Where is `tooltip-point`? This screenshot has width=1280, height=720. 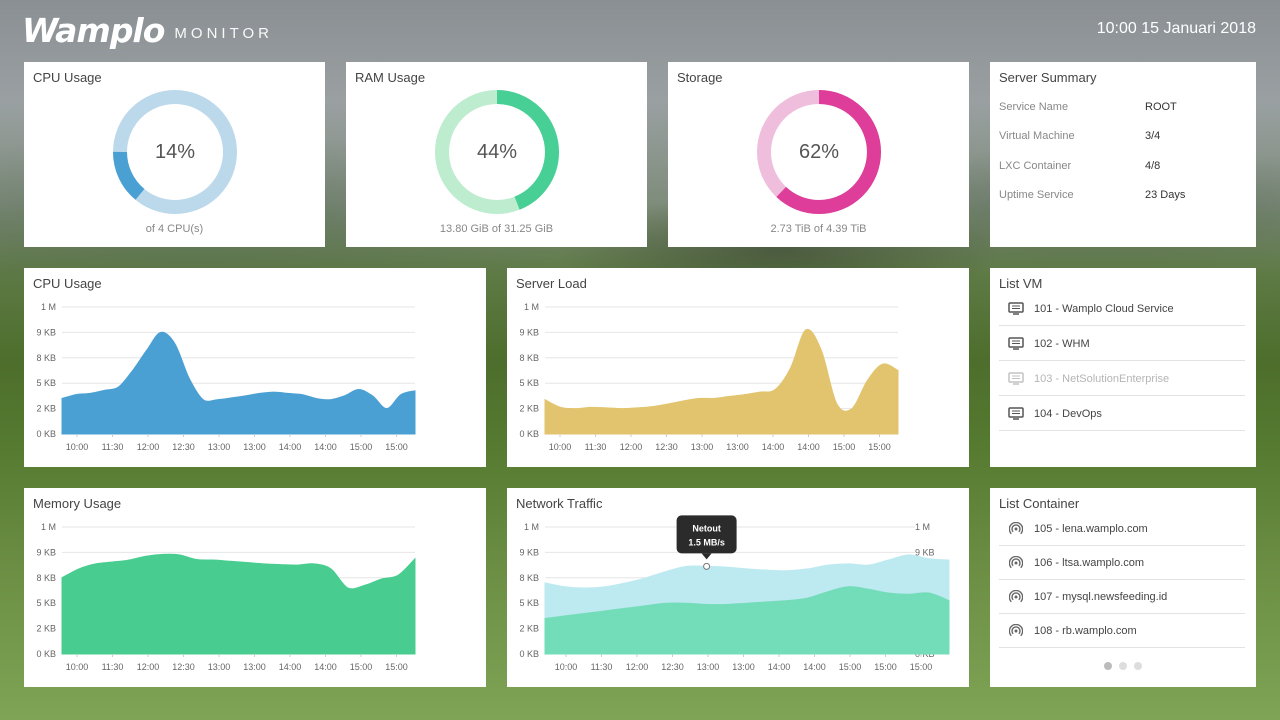
tooltip-point is located at coordinates (707, 566).